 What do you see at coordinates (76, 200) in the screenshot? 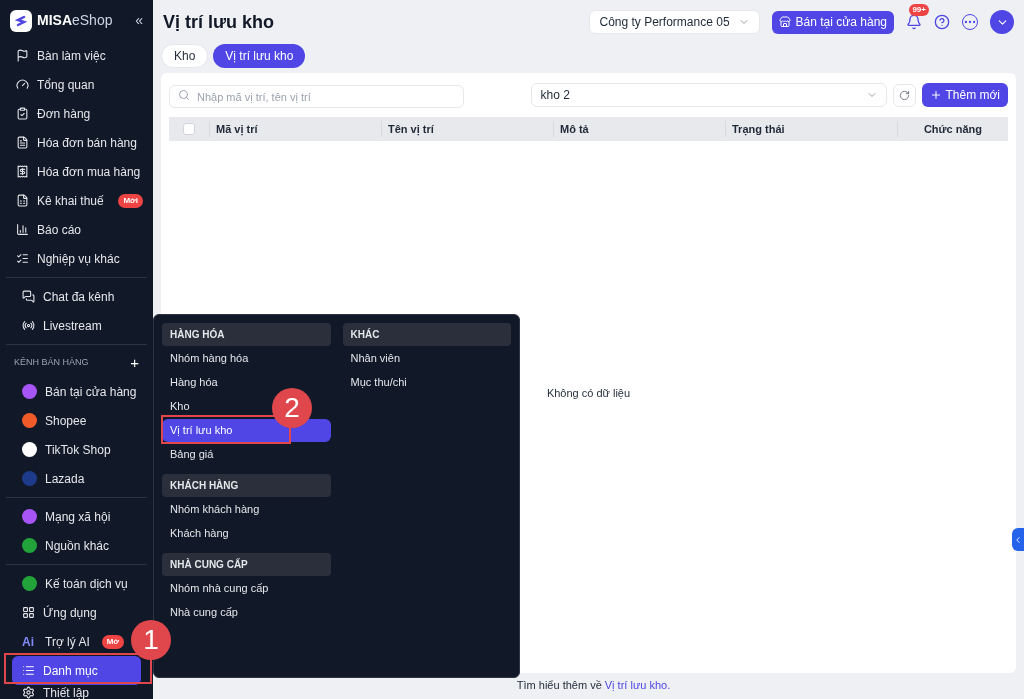
I see `sidebar-item: Kê khai thuế Mới` at bounding box center [76, 200].